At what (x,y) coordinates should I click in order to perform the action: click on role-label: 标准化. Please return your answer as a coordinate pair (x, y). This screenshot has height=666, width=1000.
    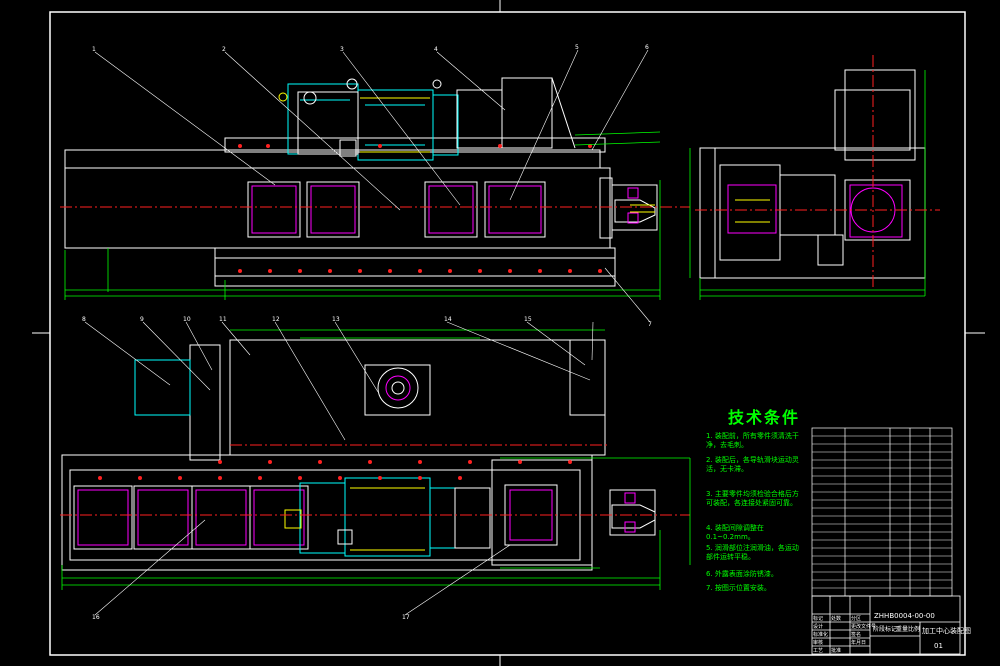
    Looking at the image, I should click on (821, 635).